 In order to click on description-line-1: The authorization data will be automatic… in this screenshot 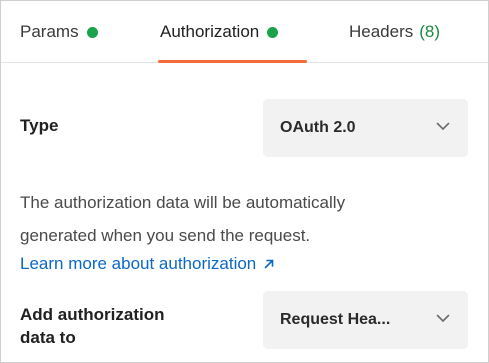, I will do `click(183, 202)`.